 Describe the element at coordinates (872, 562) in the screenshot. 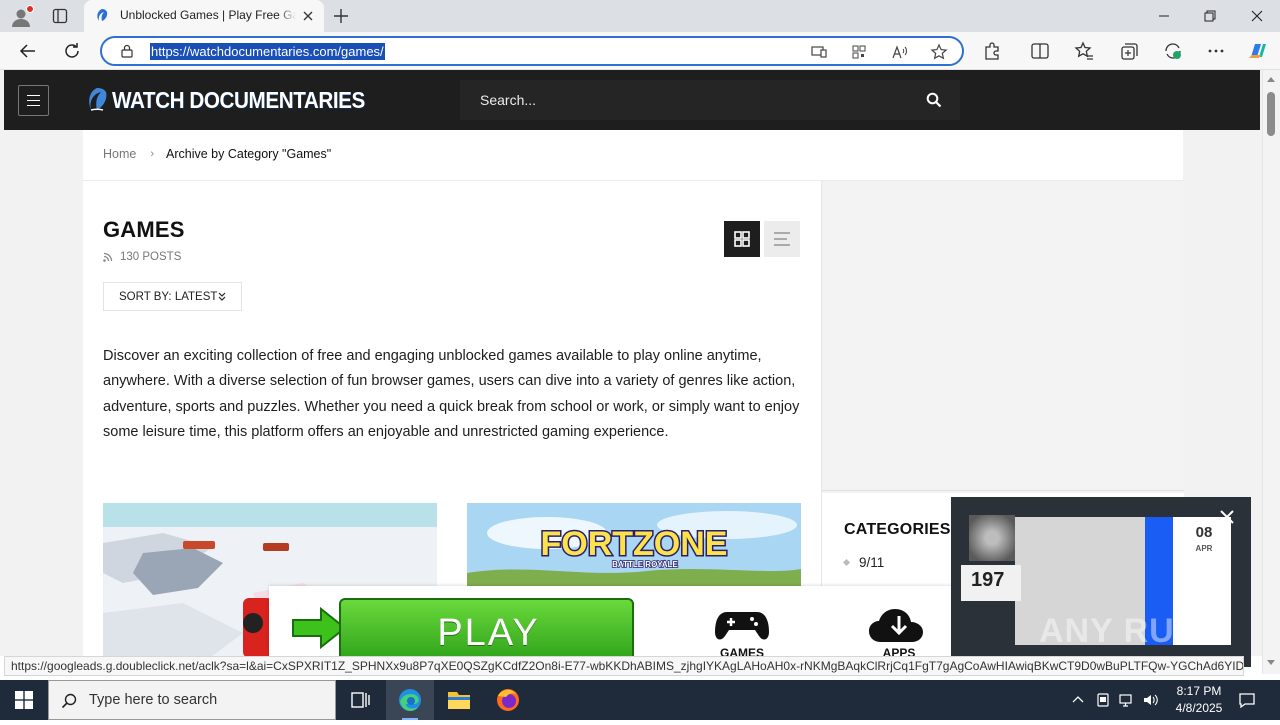

I see `category-label: 9/11` at that location.